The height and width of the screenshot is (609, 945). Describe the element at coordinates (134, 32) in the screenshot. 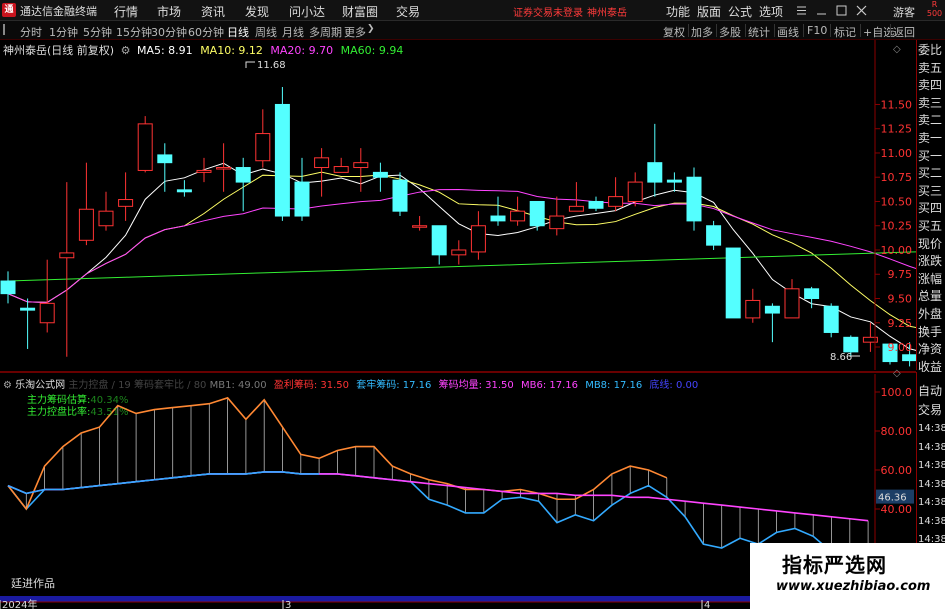

I see `period-15min: 15分钟` at that location.